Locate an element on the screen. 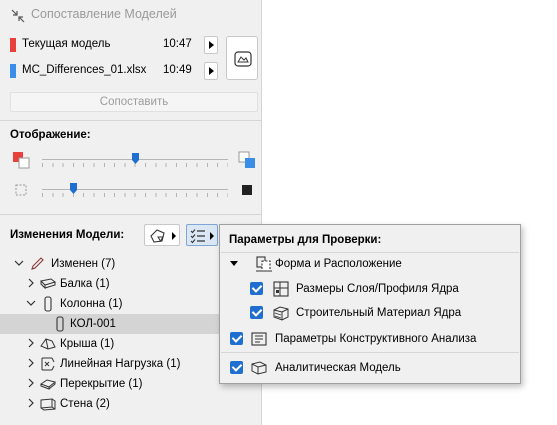 The width and height of the screenshot is (557, 425). model-changes-label: Изменения Модели: is located at coordinates (67, 235).